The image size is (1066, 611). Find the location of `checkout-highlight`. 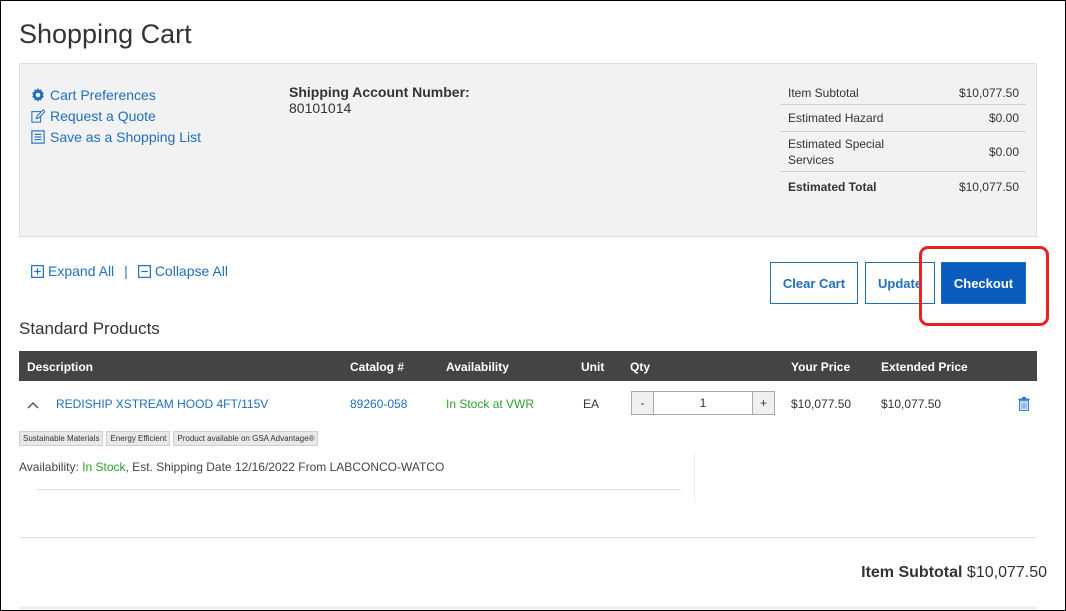

checkout-highlight is located at coordinates (984, 286).